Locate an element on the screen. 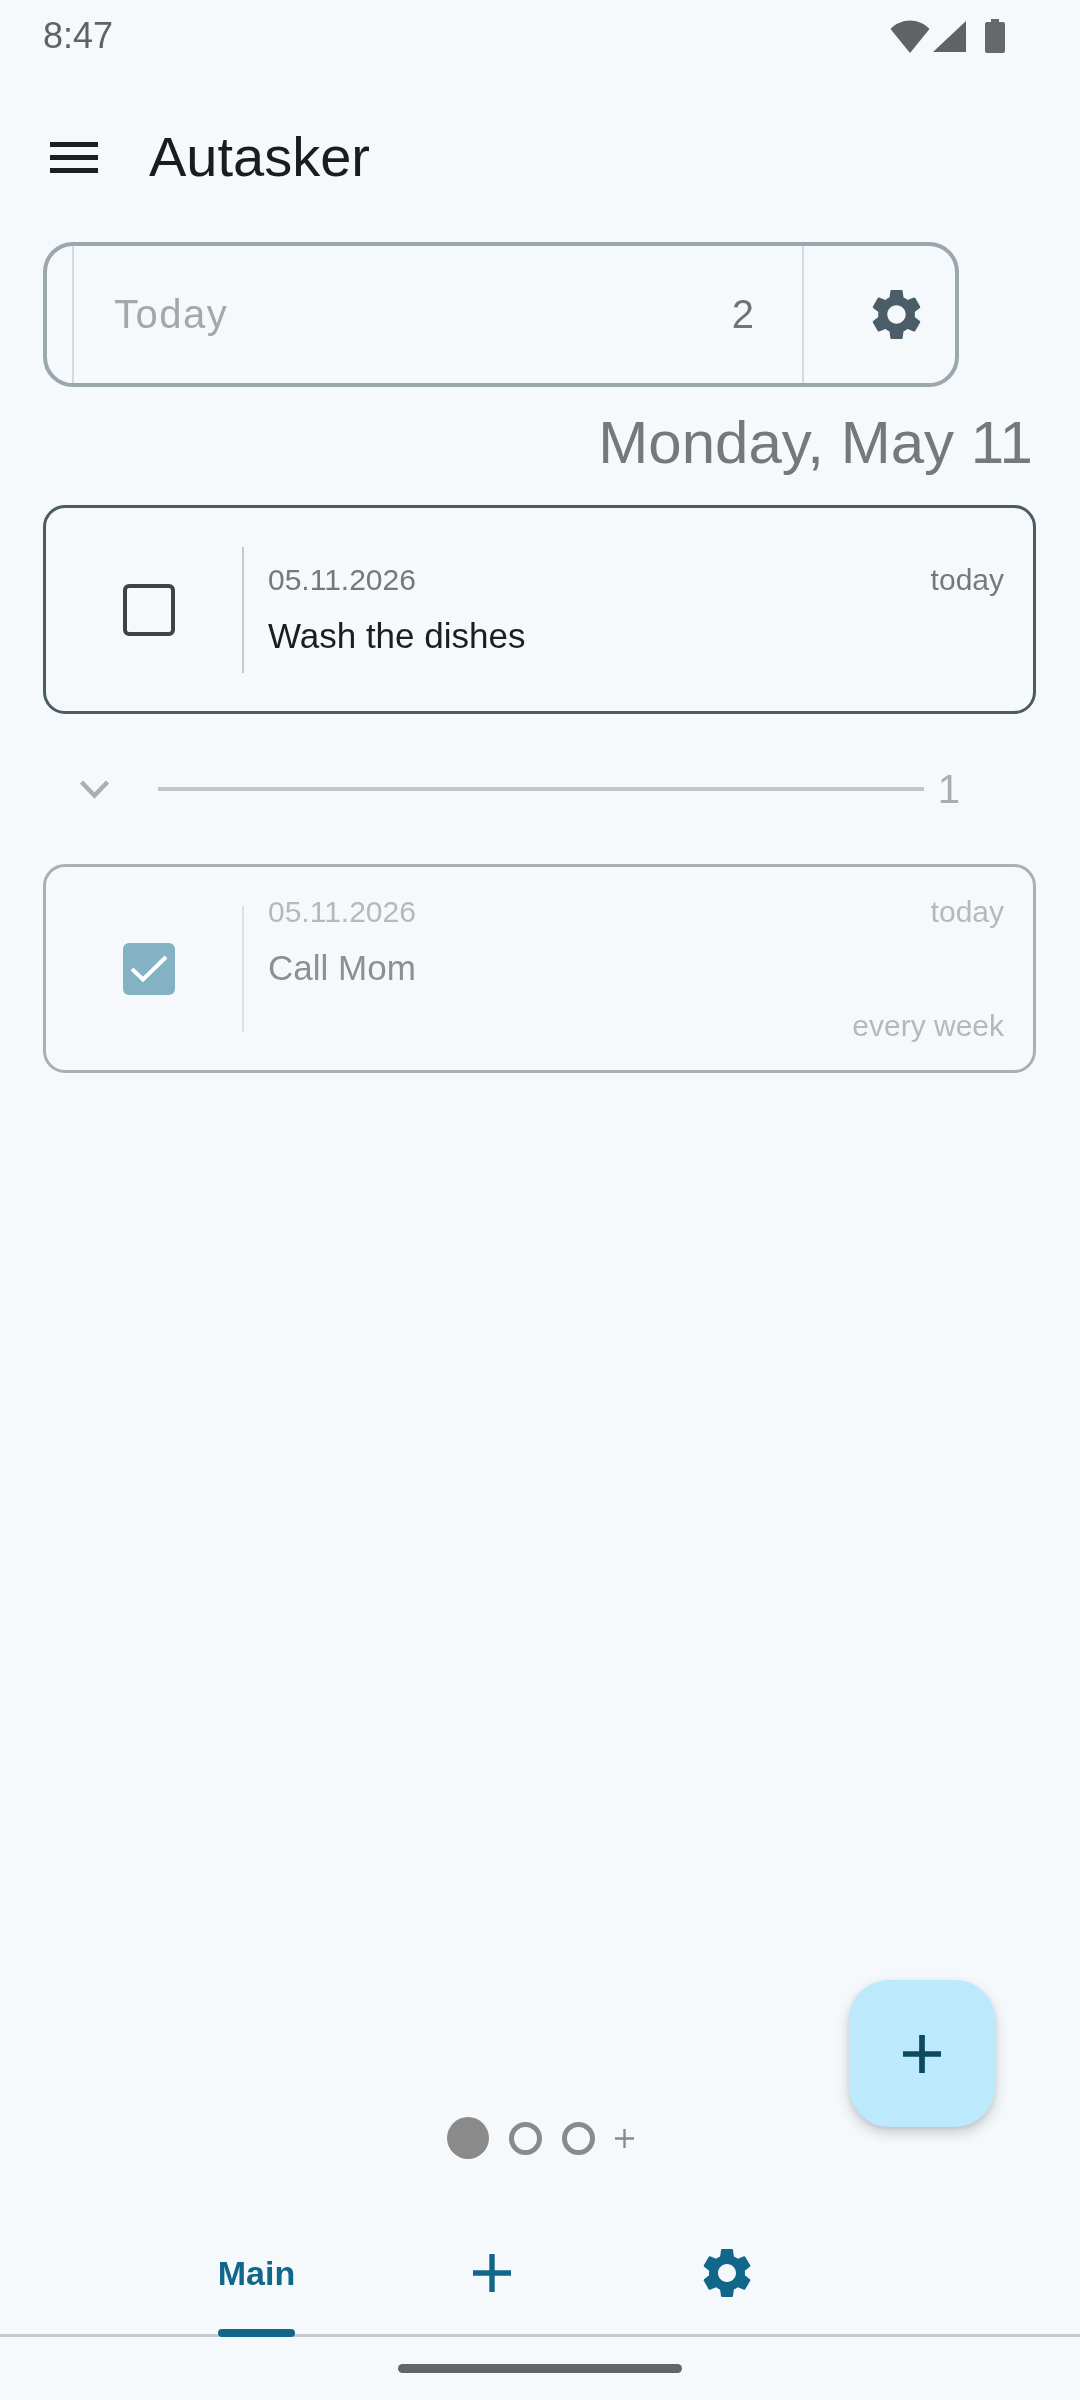  list-select: Today 2 is located at coordinates (438, 314).